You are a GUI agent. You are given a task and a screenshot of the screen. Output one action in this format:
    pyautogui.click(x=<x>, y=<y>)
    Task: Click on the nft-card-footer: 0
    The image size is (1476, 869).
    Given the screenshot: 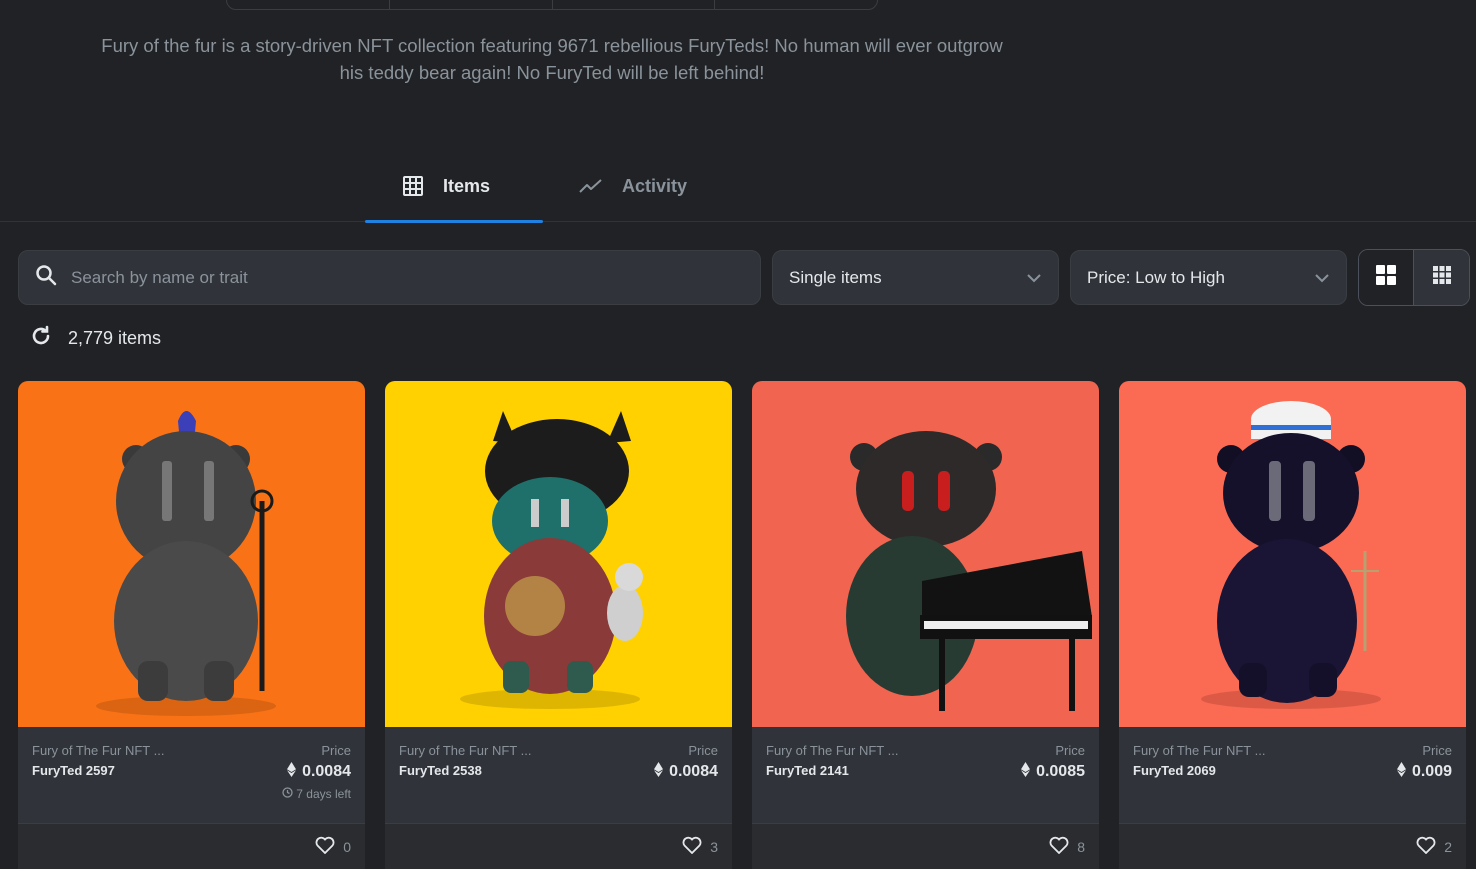 What is the action you would take?
    pyautogui.click(x=191, y=846)
    